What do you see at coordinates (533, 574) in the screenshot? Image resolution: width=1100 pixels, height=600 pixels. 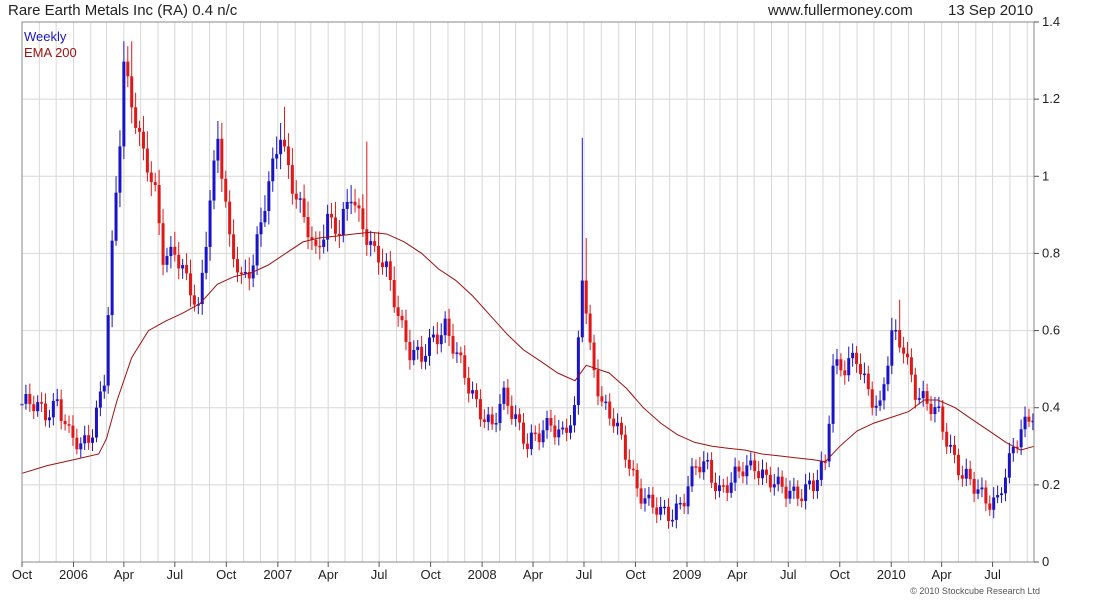 I see `x-tick-label: Apr` at bounding box center [533, 574].